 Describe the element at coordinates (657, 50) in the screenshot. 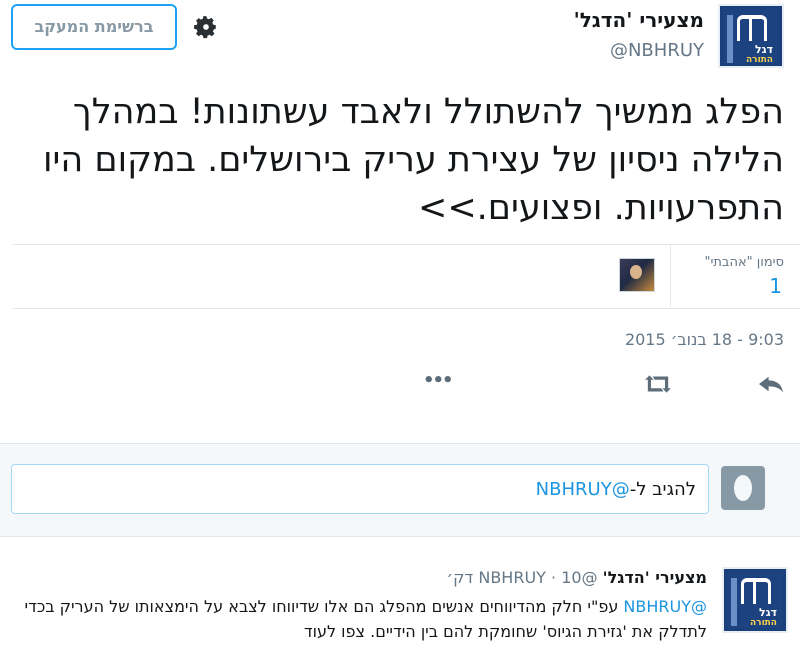

I see `user-handle: @NBHRUY` at that location.